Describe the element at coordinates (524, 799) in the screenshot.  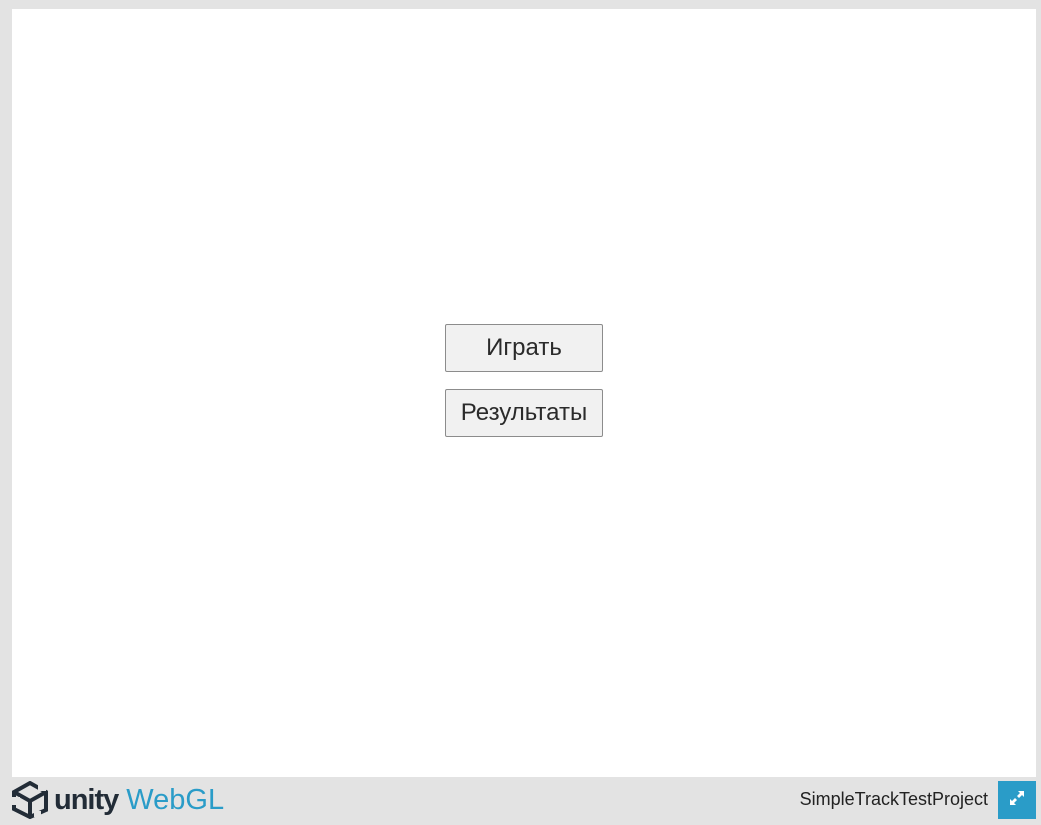
I see `webgl-footer: unity WebGL SimpleTrackTestProject` at that location.